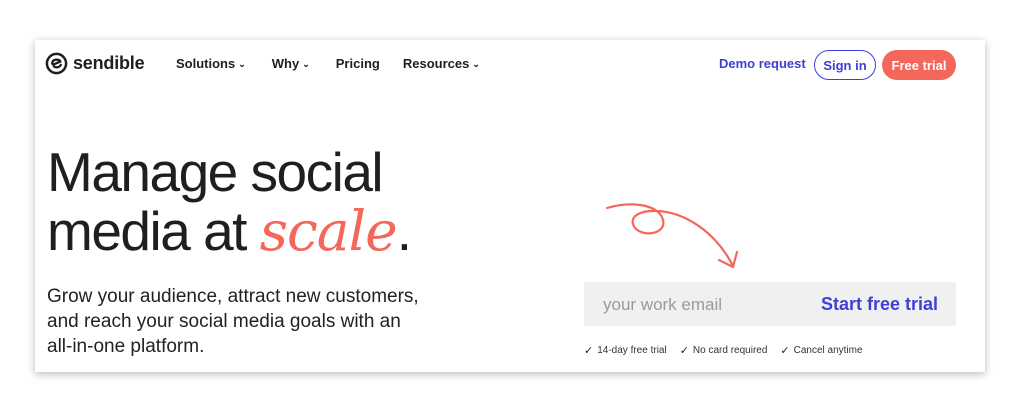  I want to click on nav-item-label: Pricing, so click(357, 63).